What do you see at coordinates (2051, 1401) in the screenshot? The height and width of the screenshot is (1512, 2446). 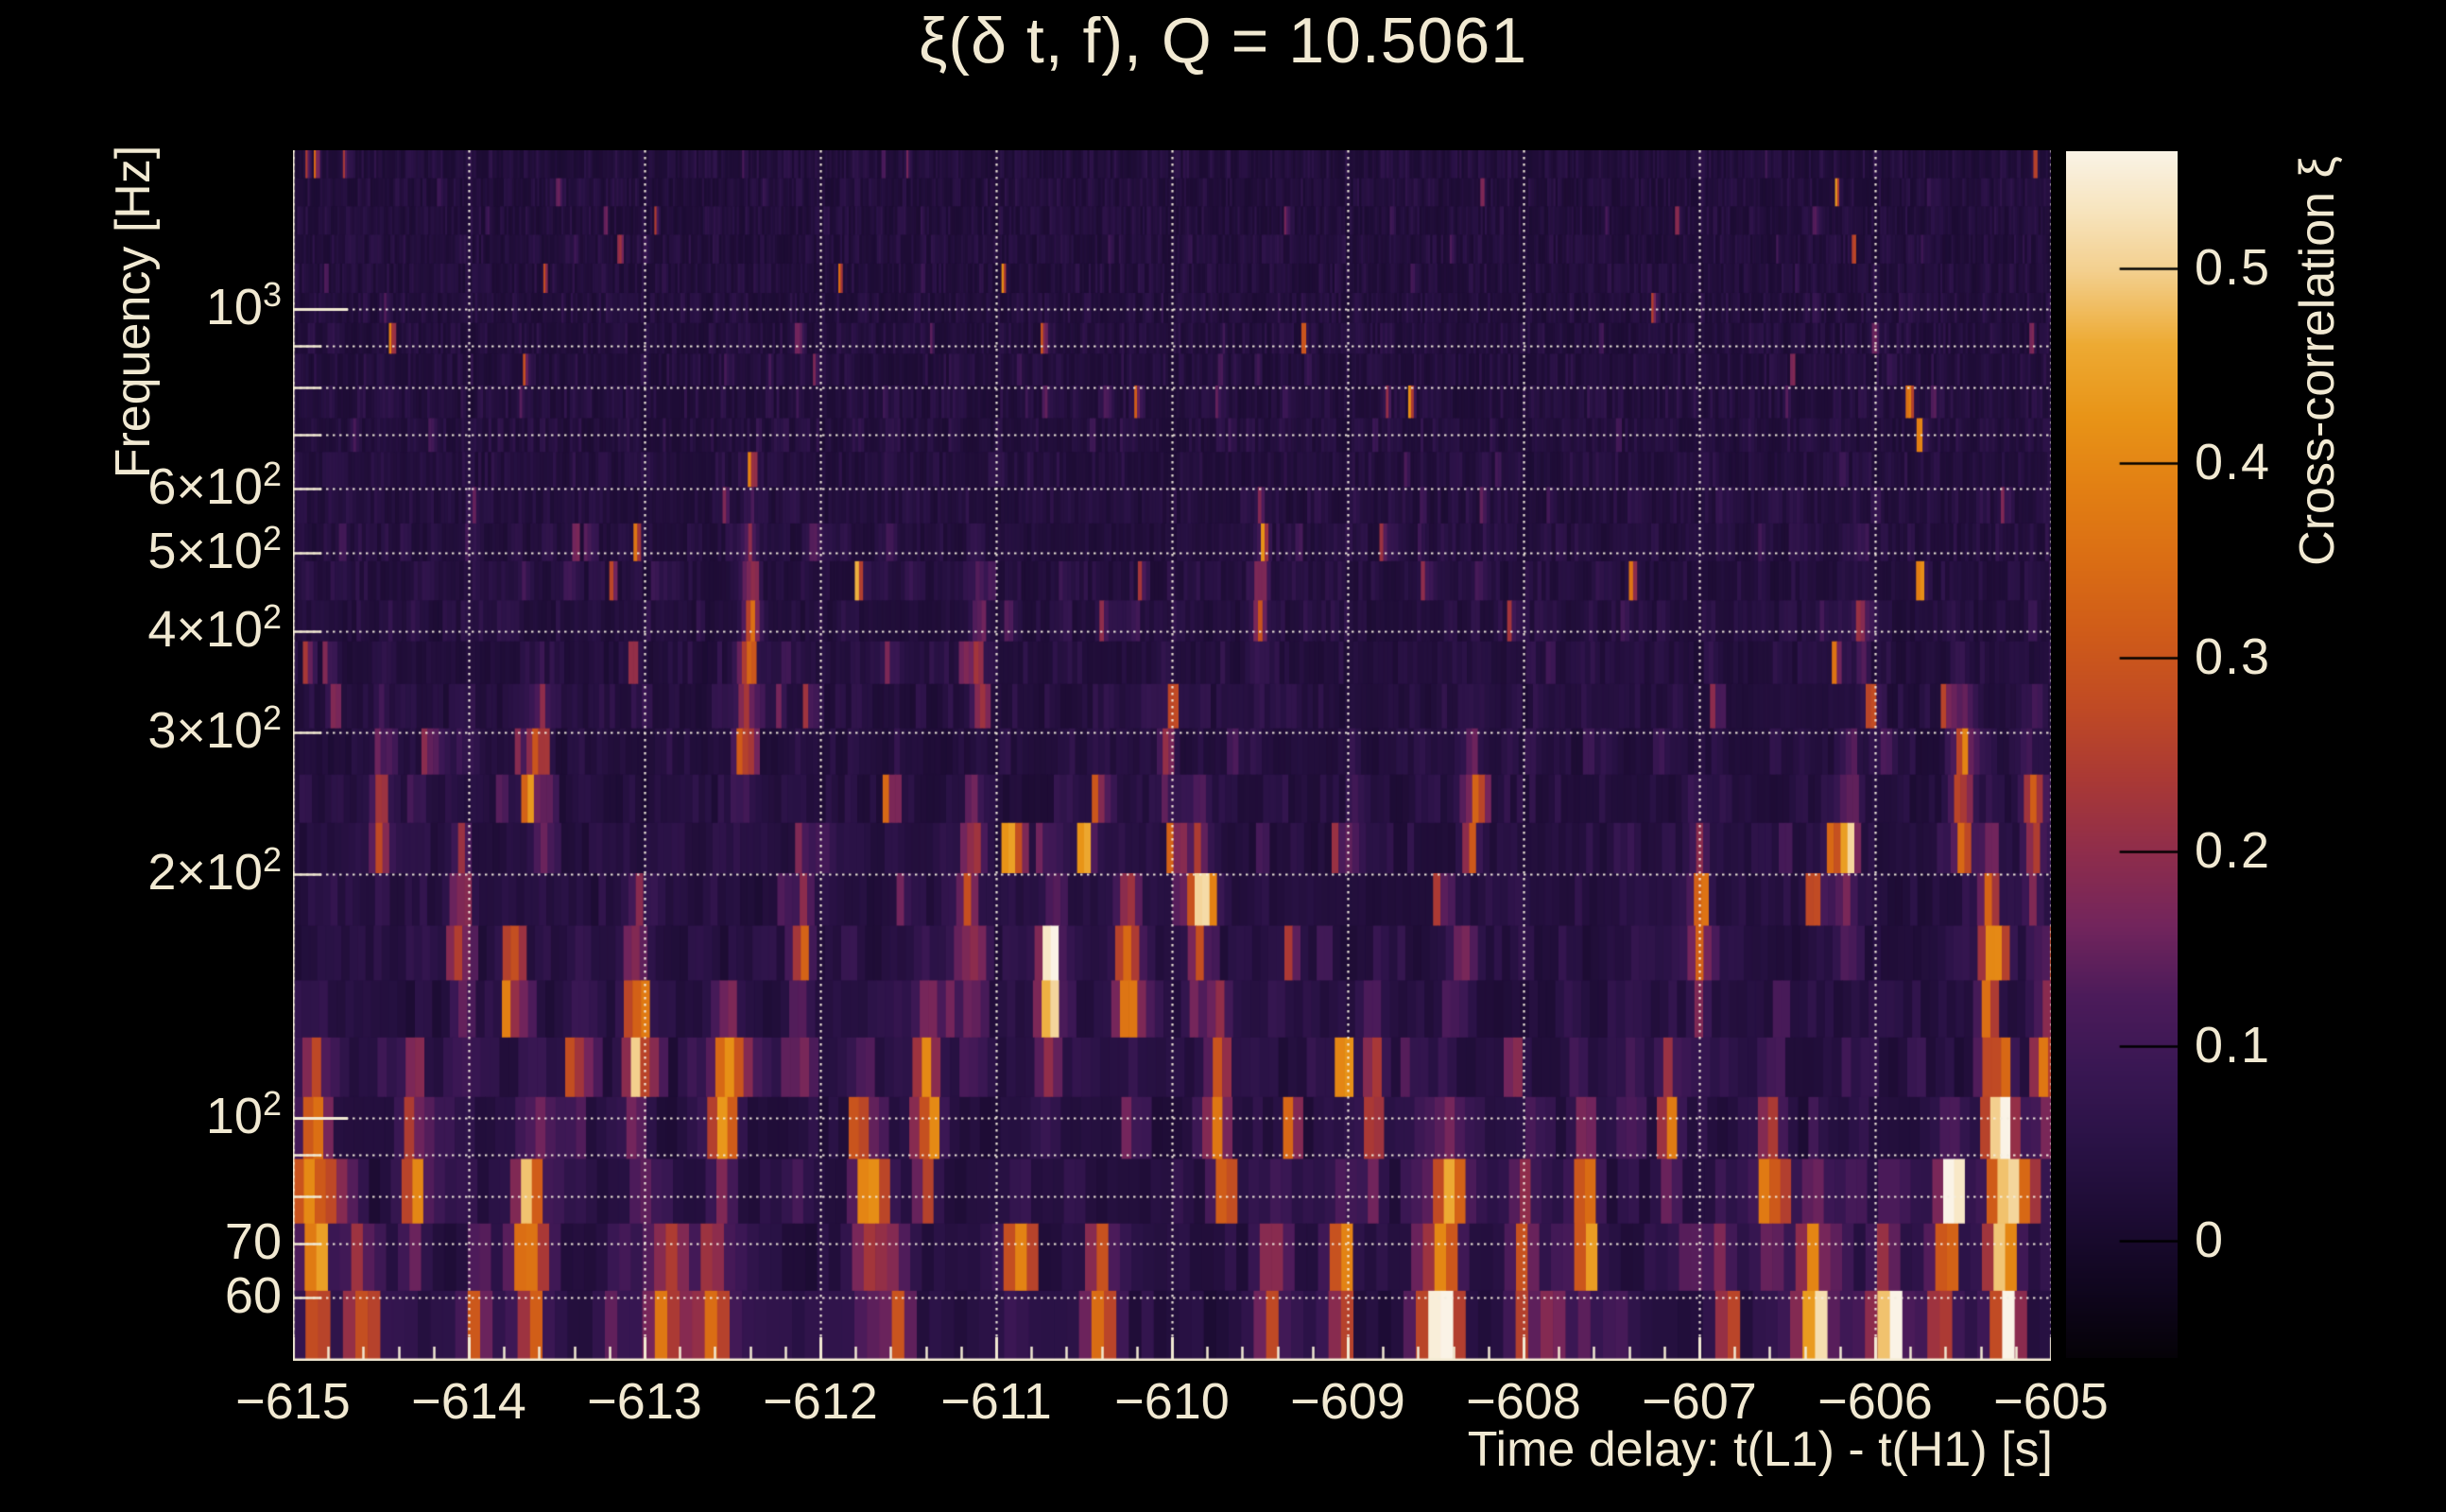 I see `x-tick-label: −605` at bounding box center [2051, 1401].